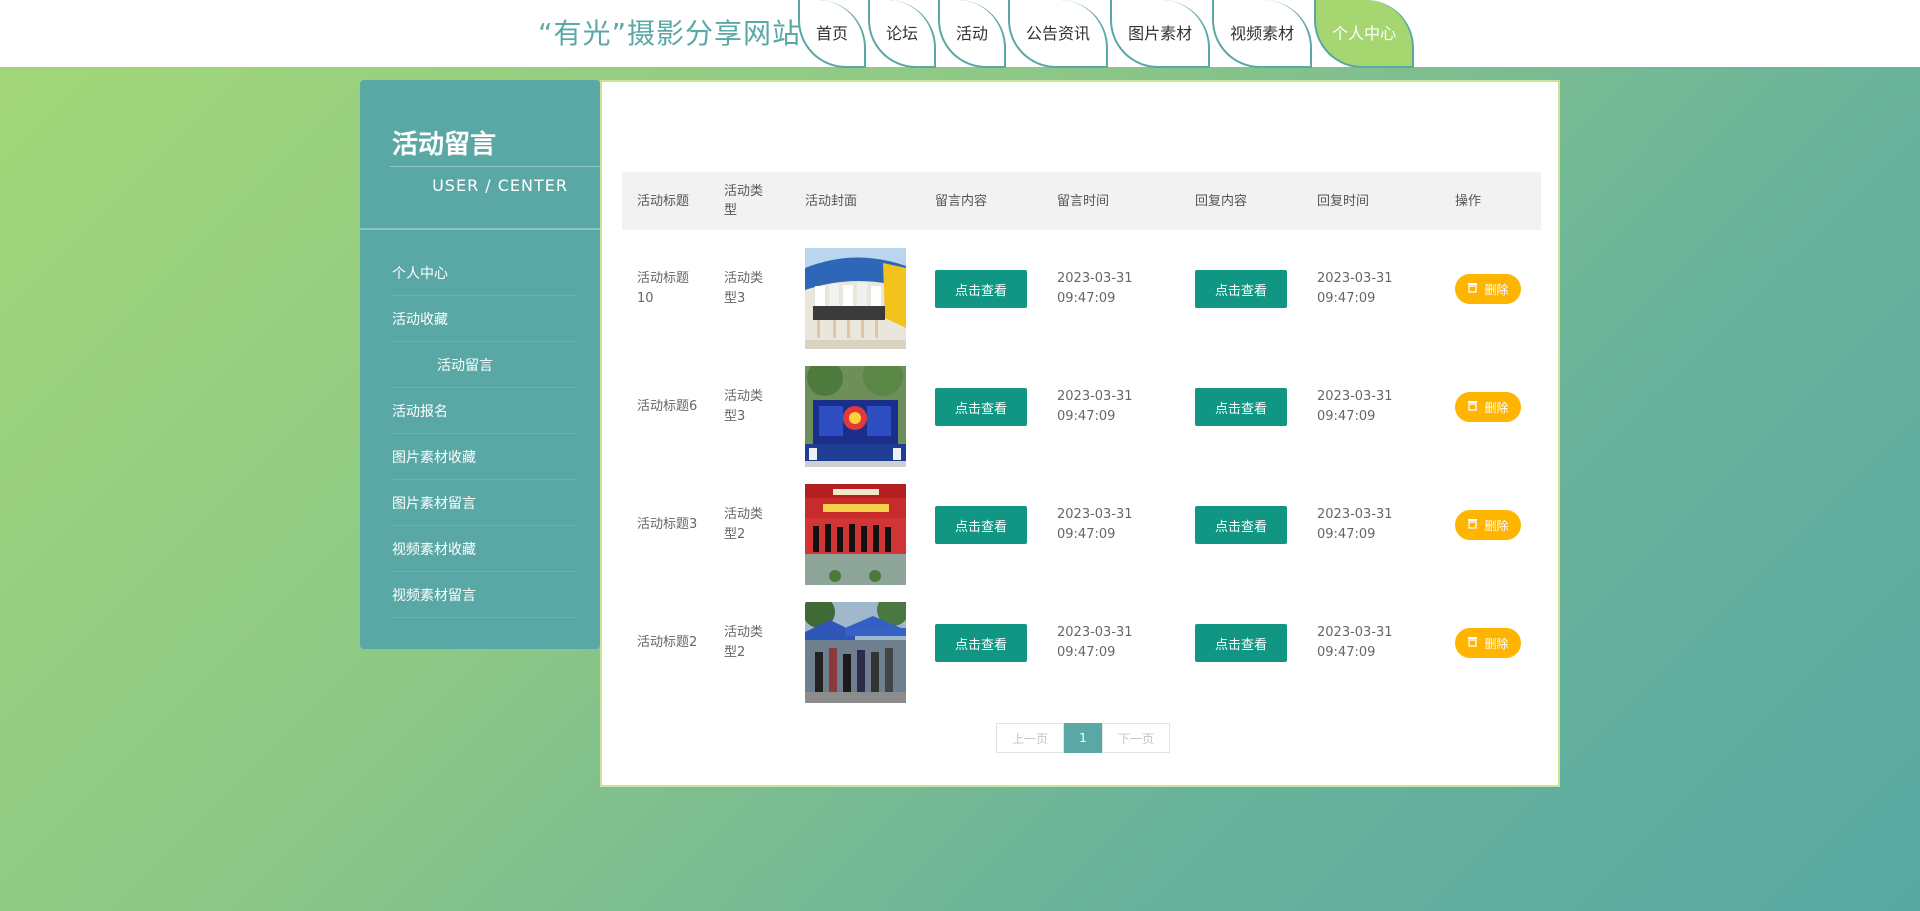 The image size is (1920, 911). What do you see at coordinates (485, 549) in the screenshot?
I see `sidebar-item-video-favorites: 视频素材收藏` at bounding box center [485, 549].